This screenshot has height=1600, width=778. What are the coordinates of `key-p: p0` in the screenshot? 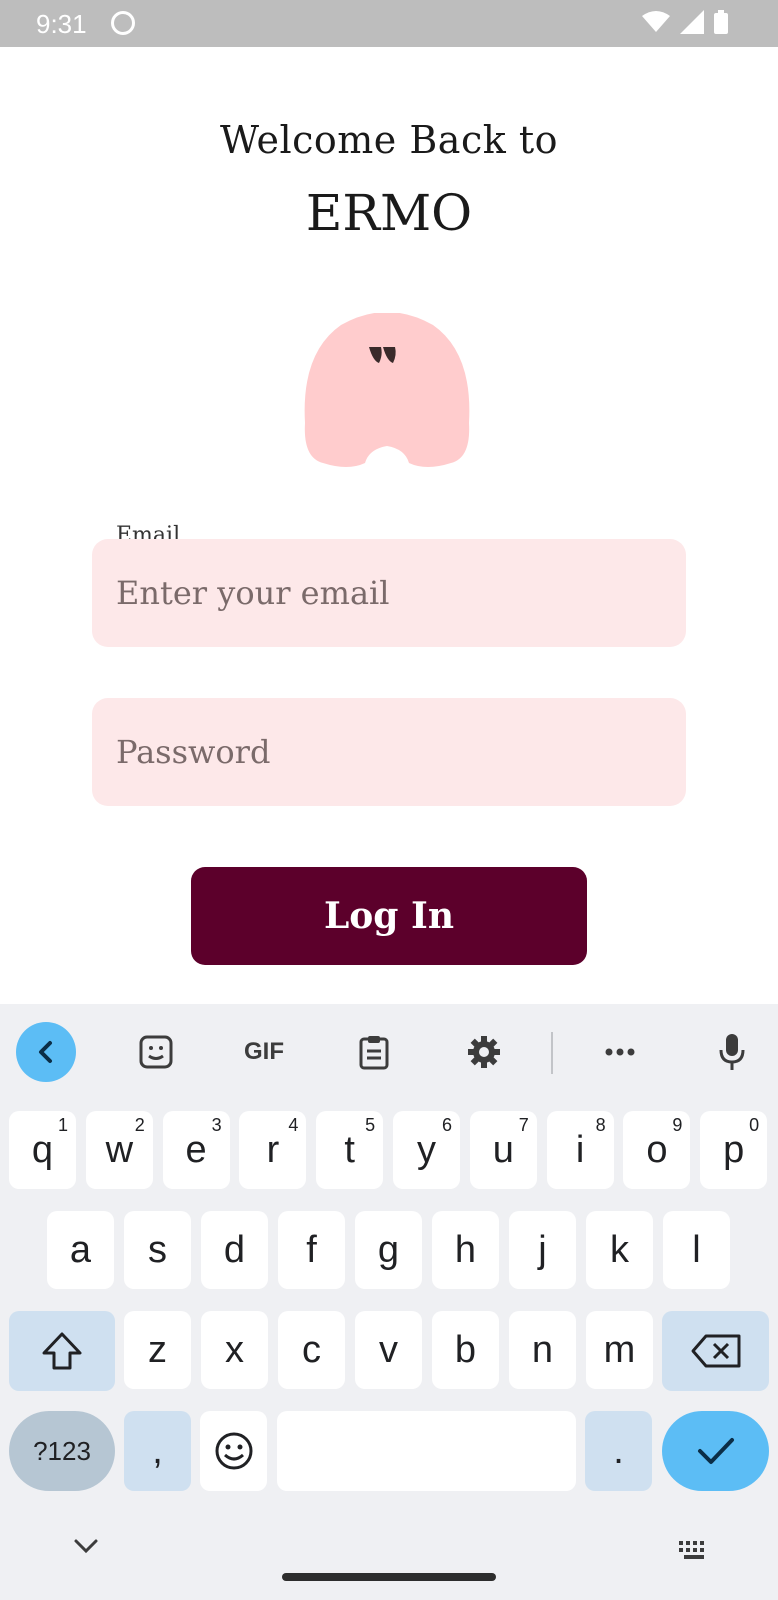 It's located at (734, 1150).